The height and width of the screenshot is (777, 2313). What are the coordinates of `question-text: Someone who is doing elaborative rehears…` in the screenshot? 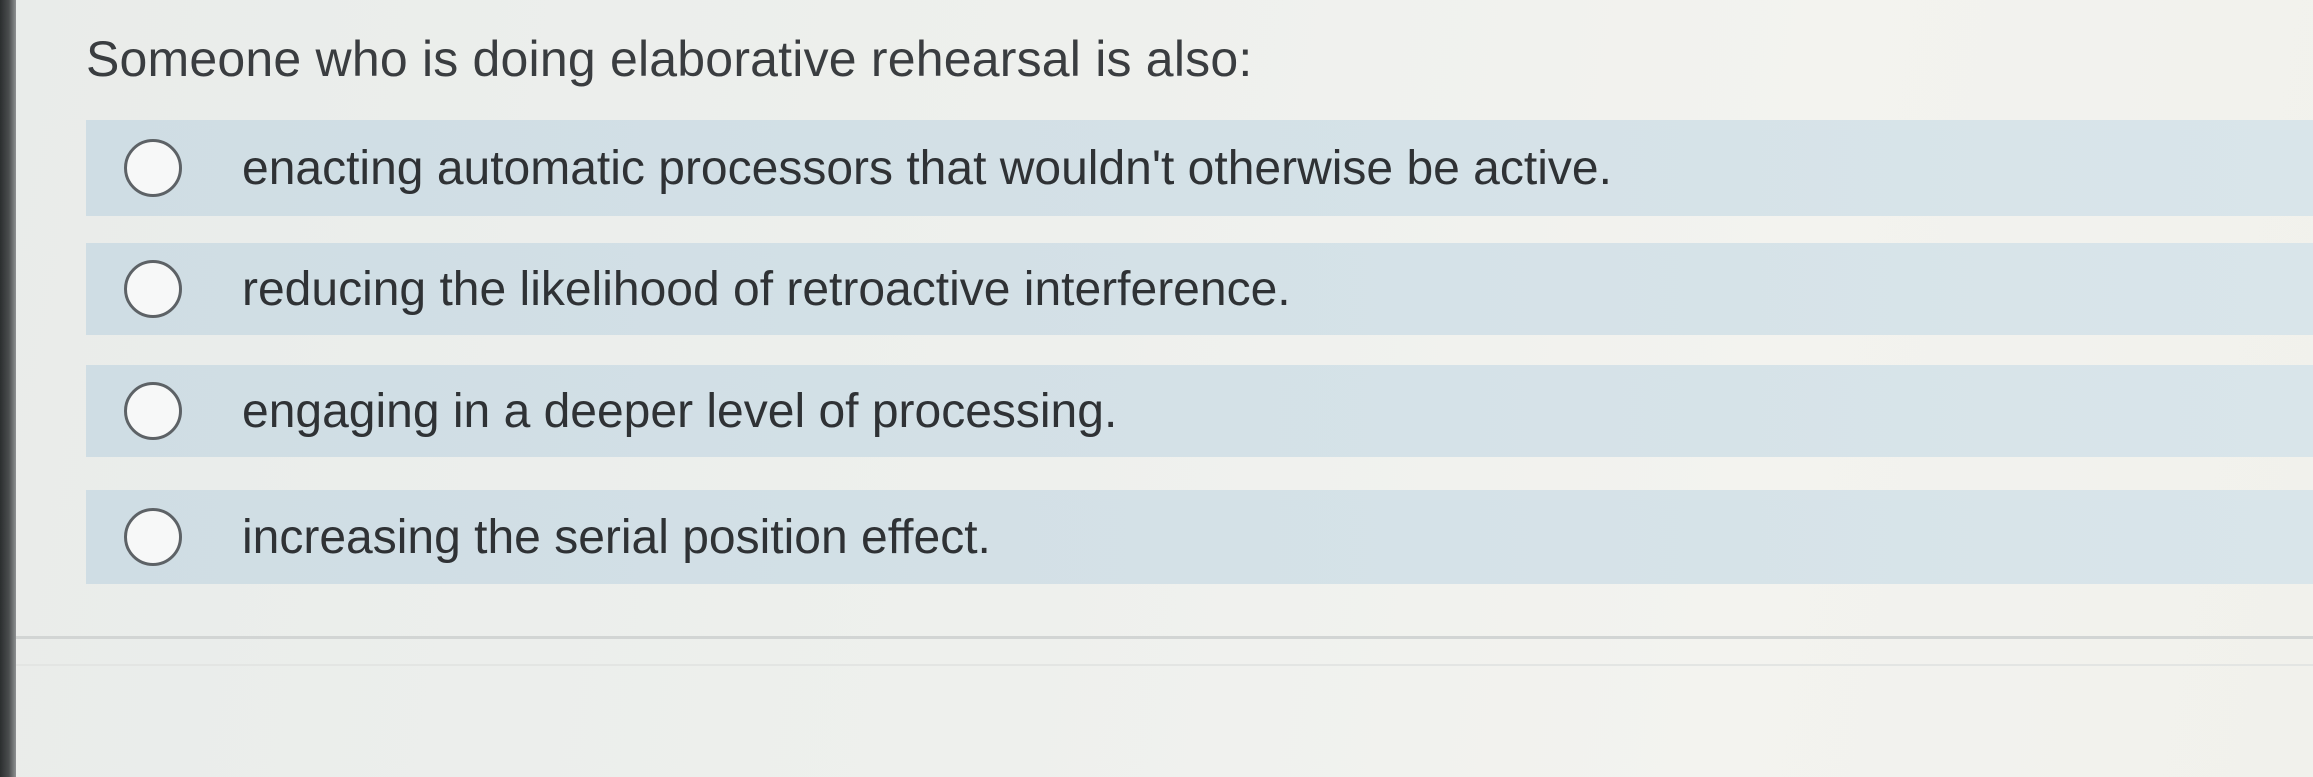 It's located at (669, 59).